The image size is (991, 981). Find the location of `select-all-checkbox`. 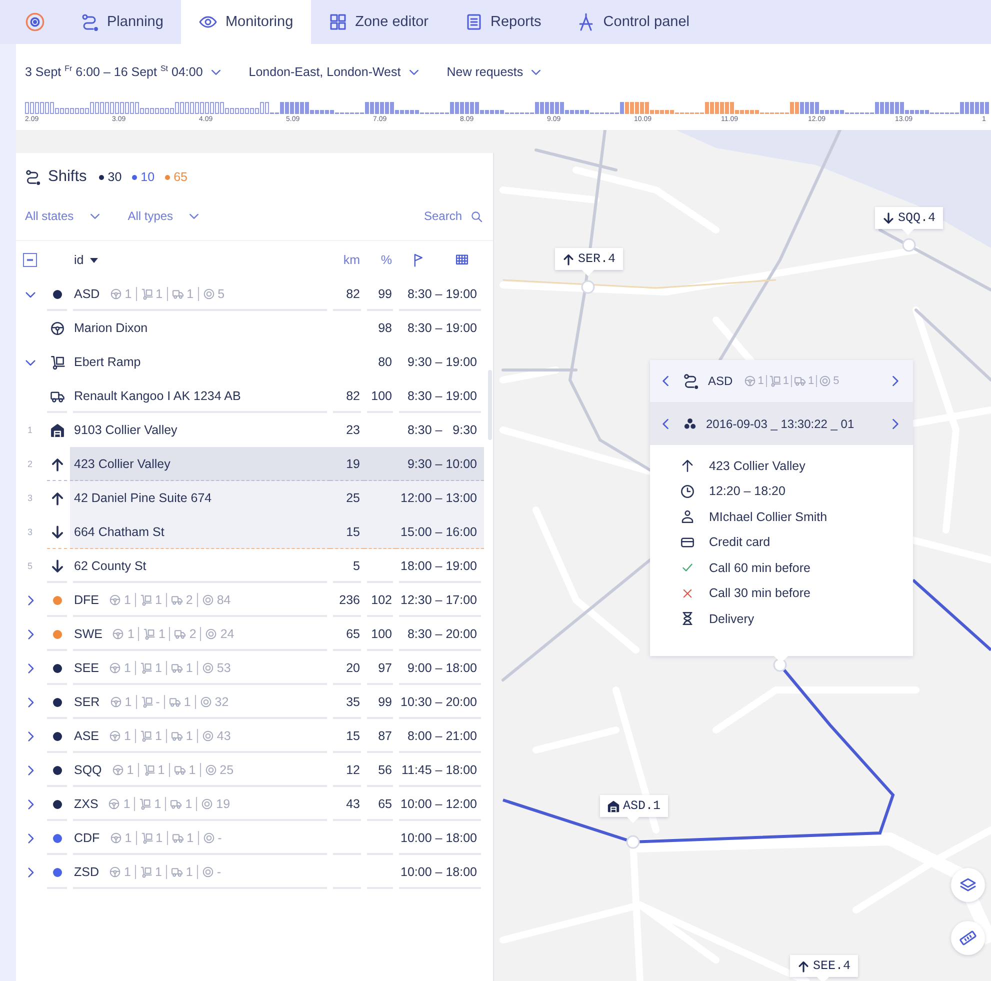

select-all-checkbox is located at coordinates (30, 260).